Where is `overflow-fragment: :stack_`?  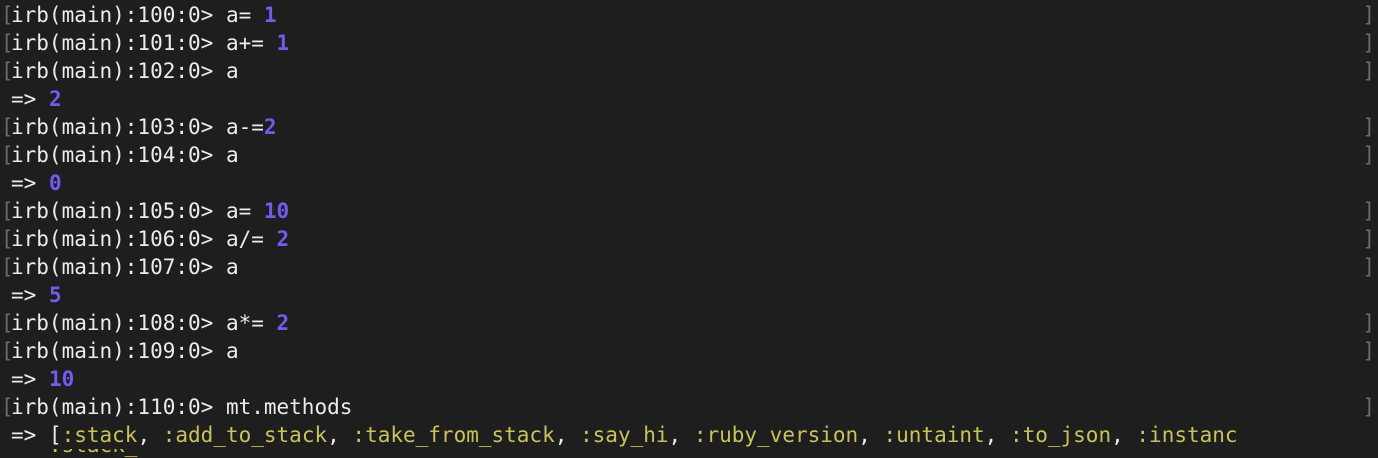 overflow-fragment: :stack_ is located at coordinates (384, 453).